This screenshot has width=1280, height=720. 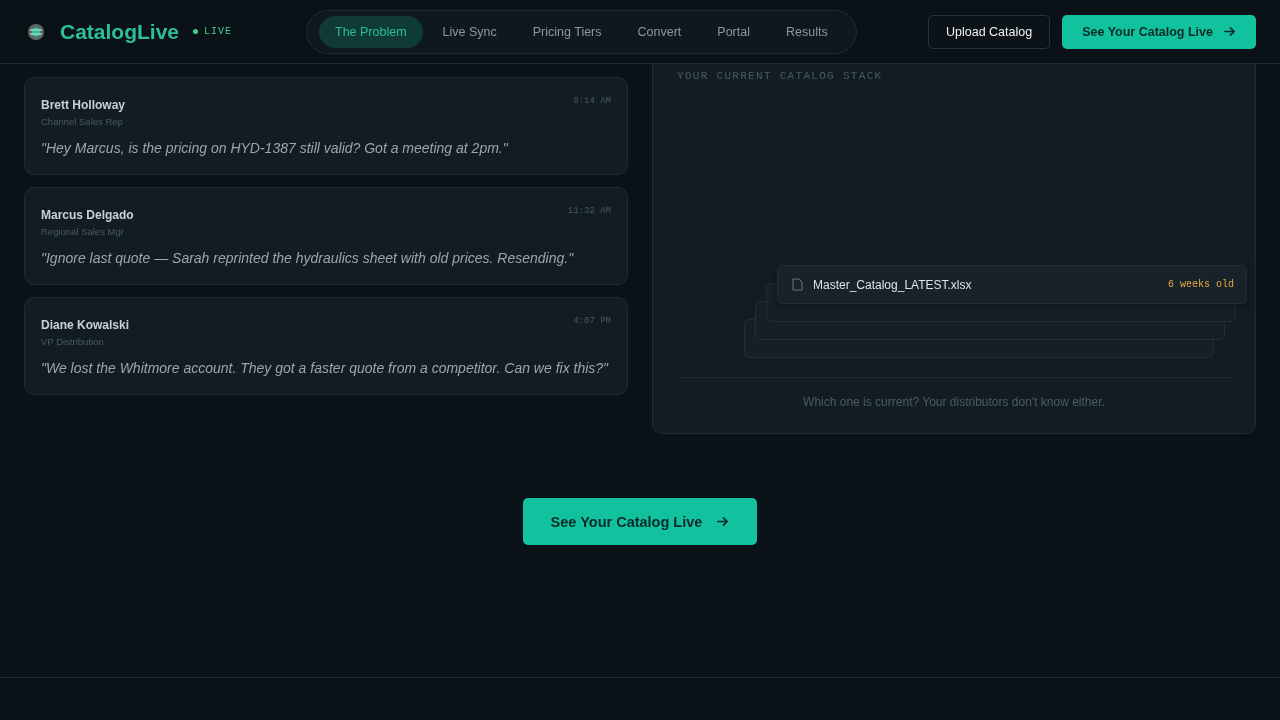 I want to click on brand-name: CatalogLive, so click(x=120, y=31).